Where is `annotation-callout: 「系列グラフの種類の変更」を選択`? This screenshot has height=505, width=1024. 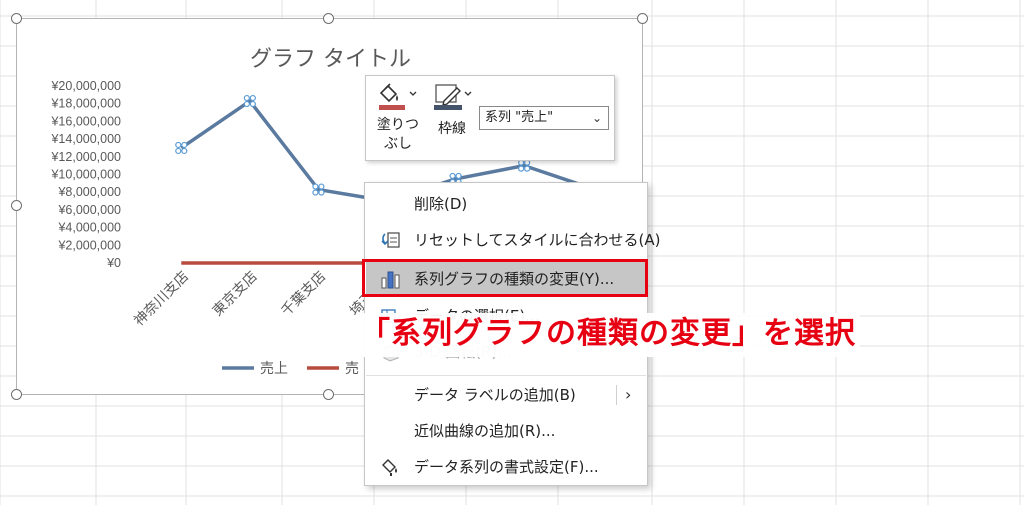 annotation-callout: 「系列グラフの種類の変更」を選択 is located at coordinates (608, 335).